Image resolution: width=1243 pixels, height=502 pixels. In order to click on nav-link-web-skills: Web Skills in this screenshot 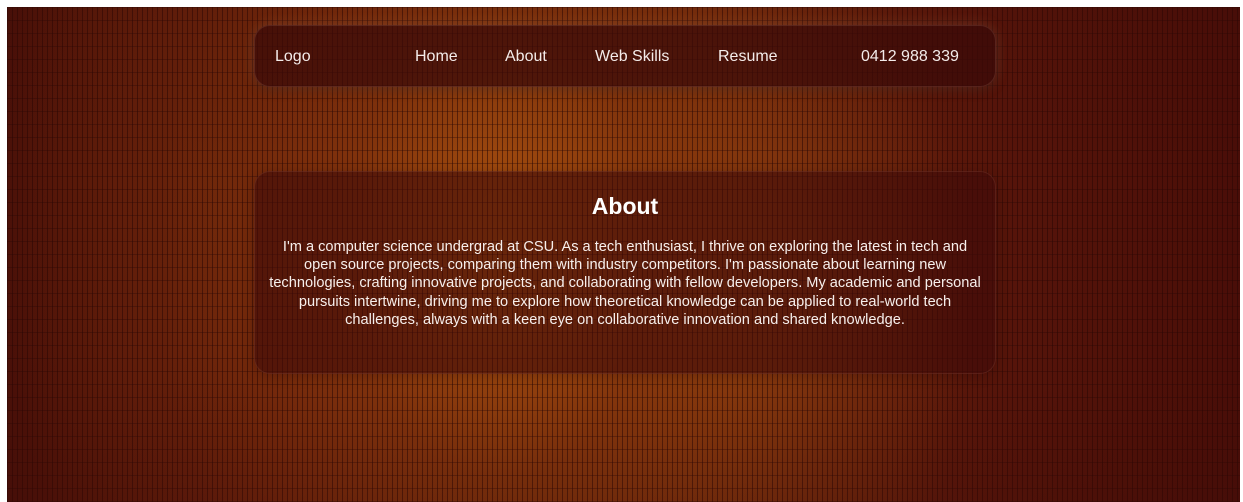, I will do `click(632, 57)`.